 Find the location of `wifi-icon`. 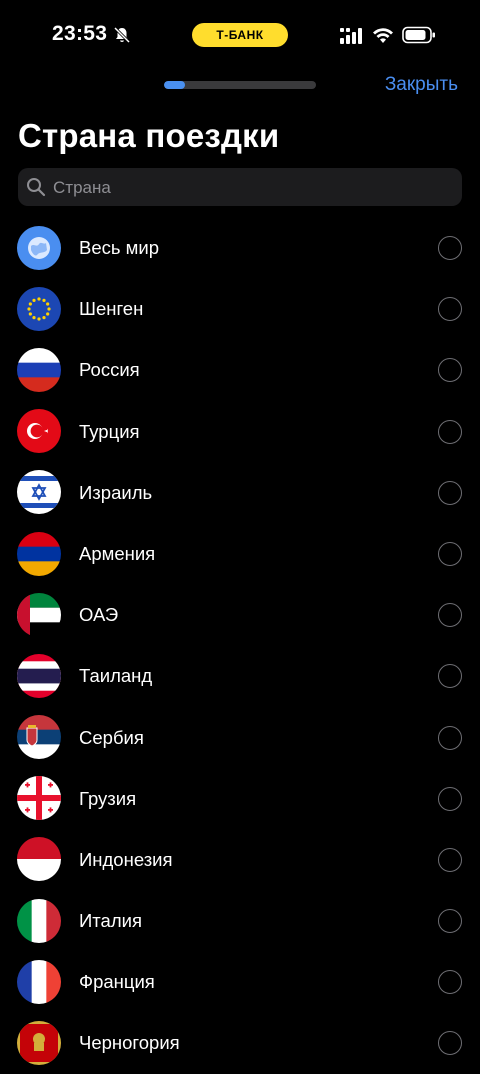

wifi-icon is located at coordinates (383, 35).